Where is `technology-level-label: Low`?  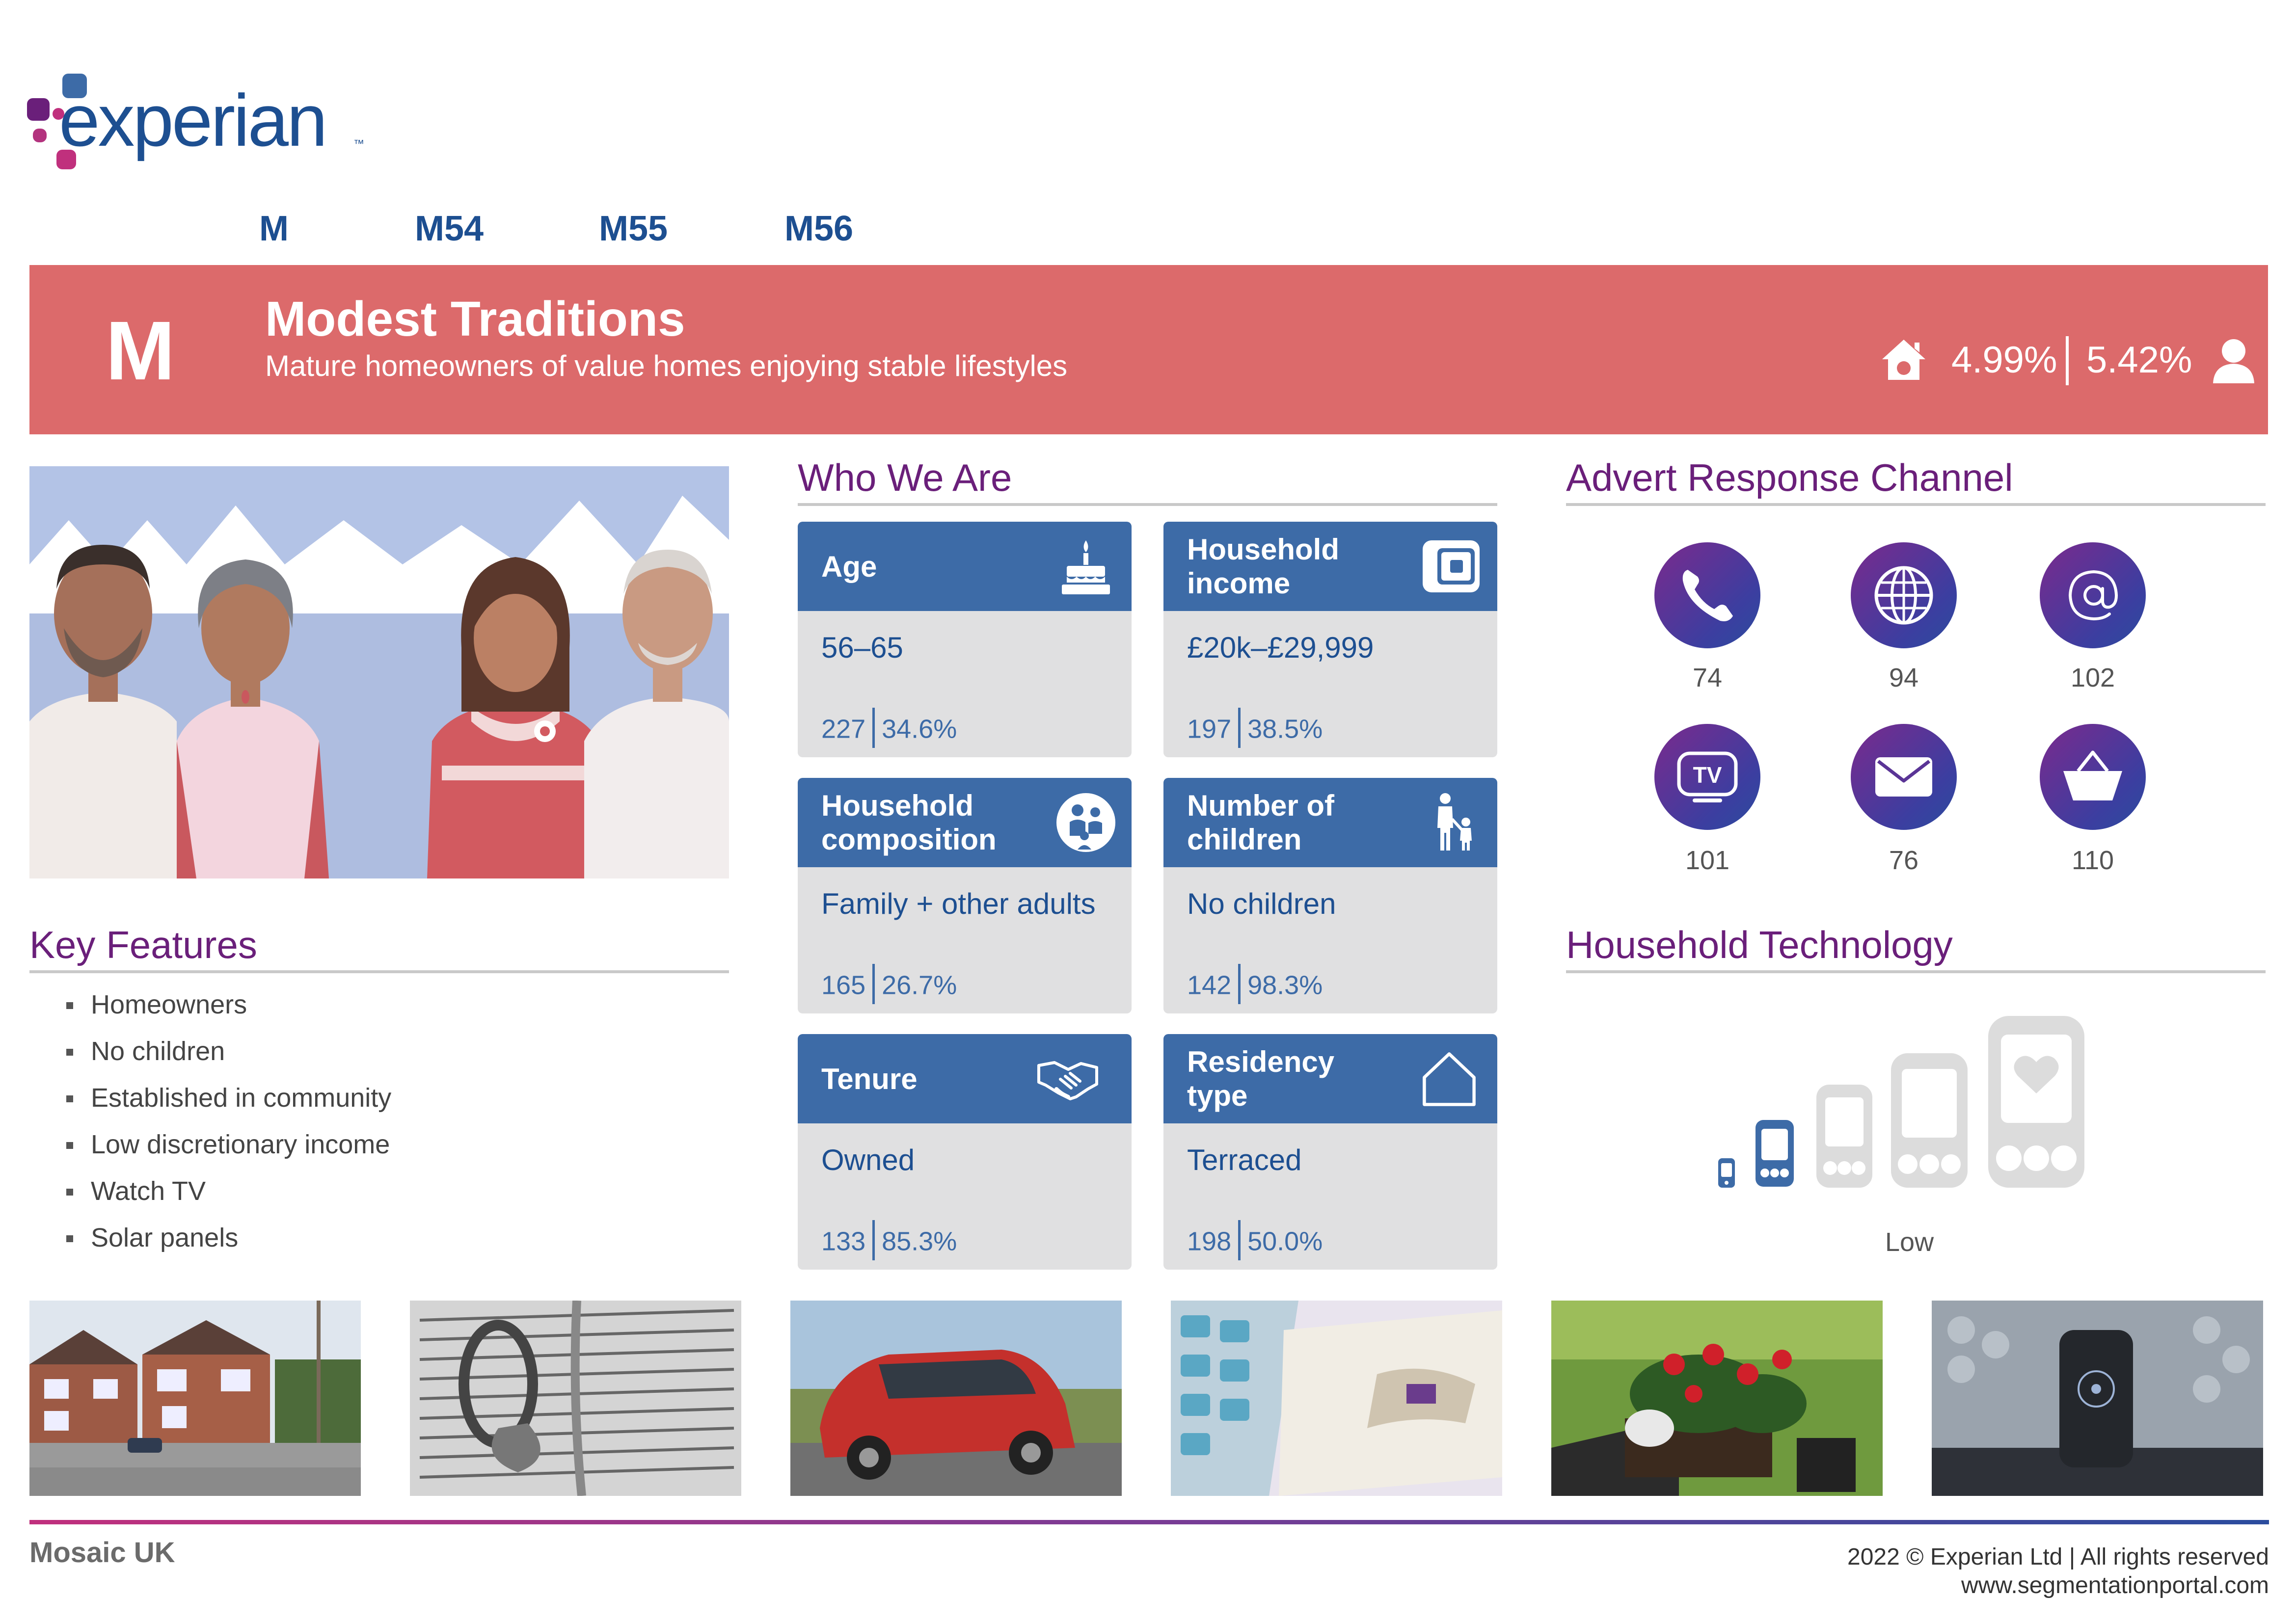 technology-level-label: Low is located at coordinates (1909, 1242).